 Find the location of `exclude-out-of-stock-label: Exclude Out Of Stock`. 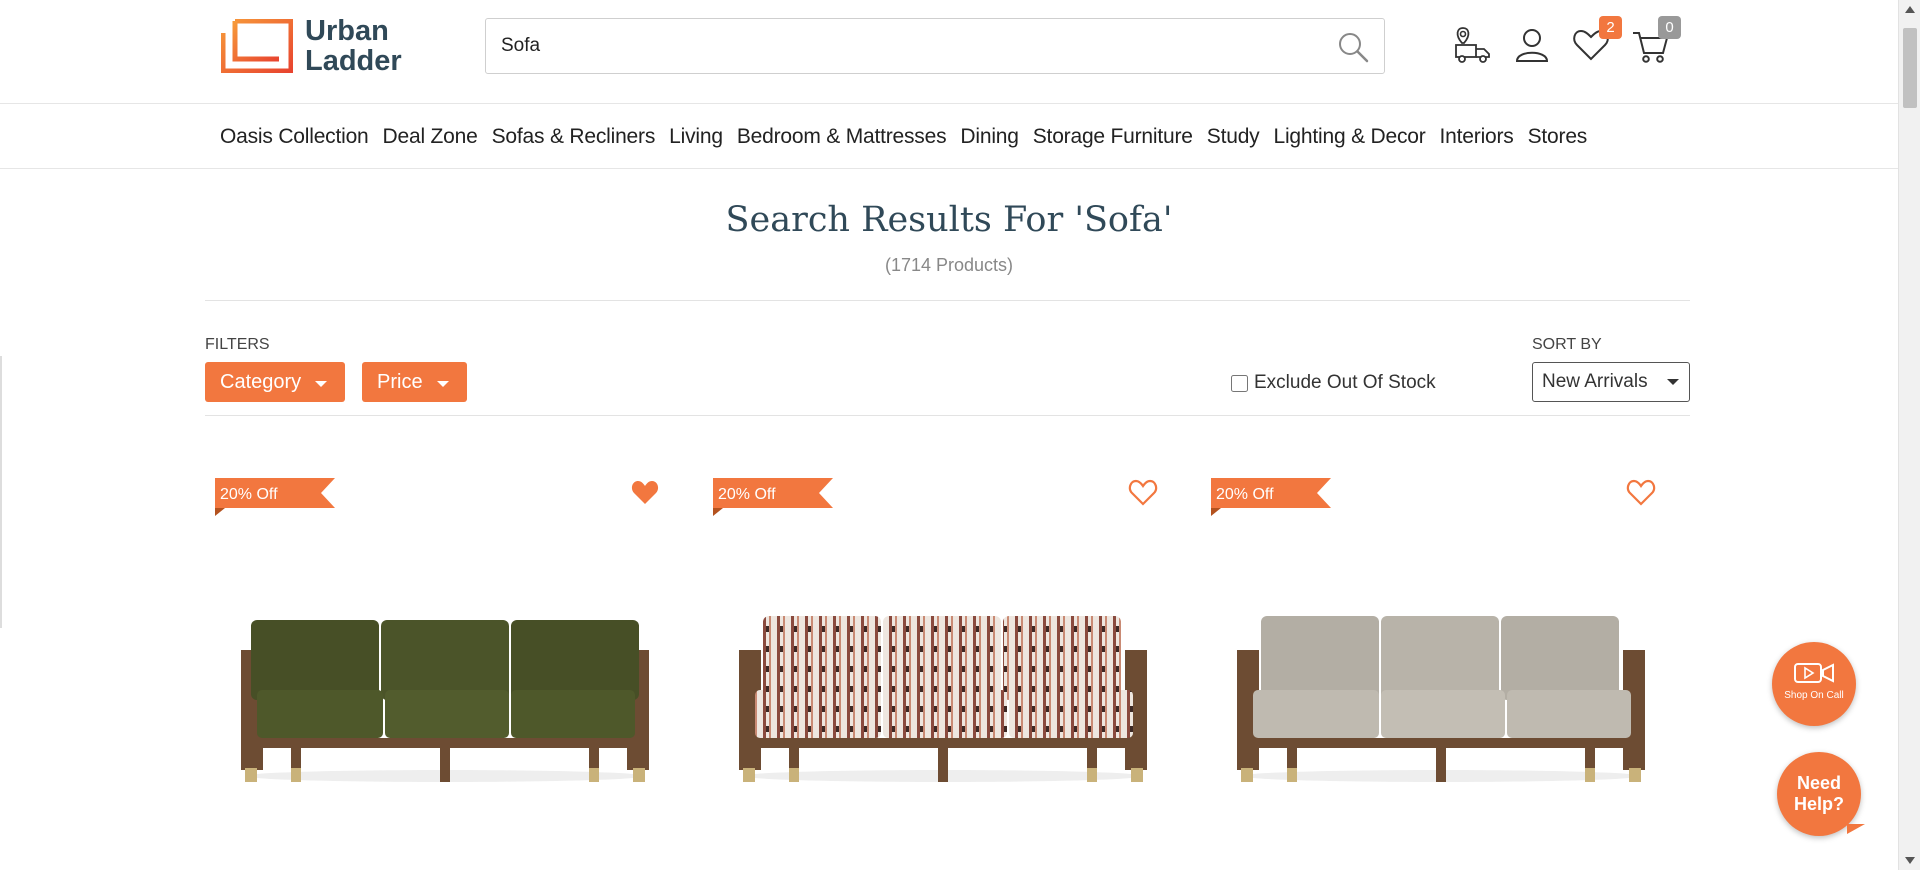

exclude-out-of-stock-label: Exclude Out Of Stock is located at coordinates (1345, 382).